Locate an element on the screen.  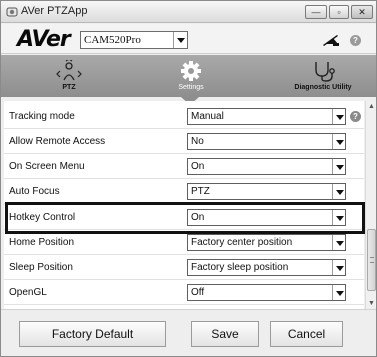
tab-ptz-label: PTZ is located at coordinates (69, 87).